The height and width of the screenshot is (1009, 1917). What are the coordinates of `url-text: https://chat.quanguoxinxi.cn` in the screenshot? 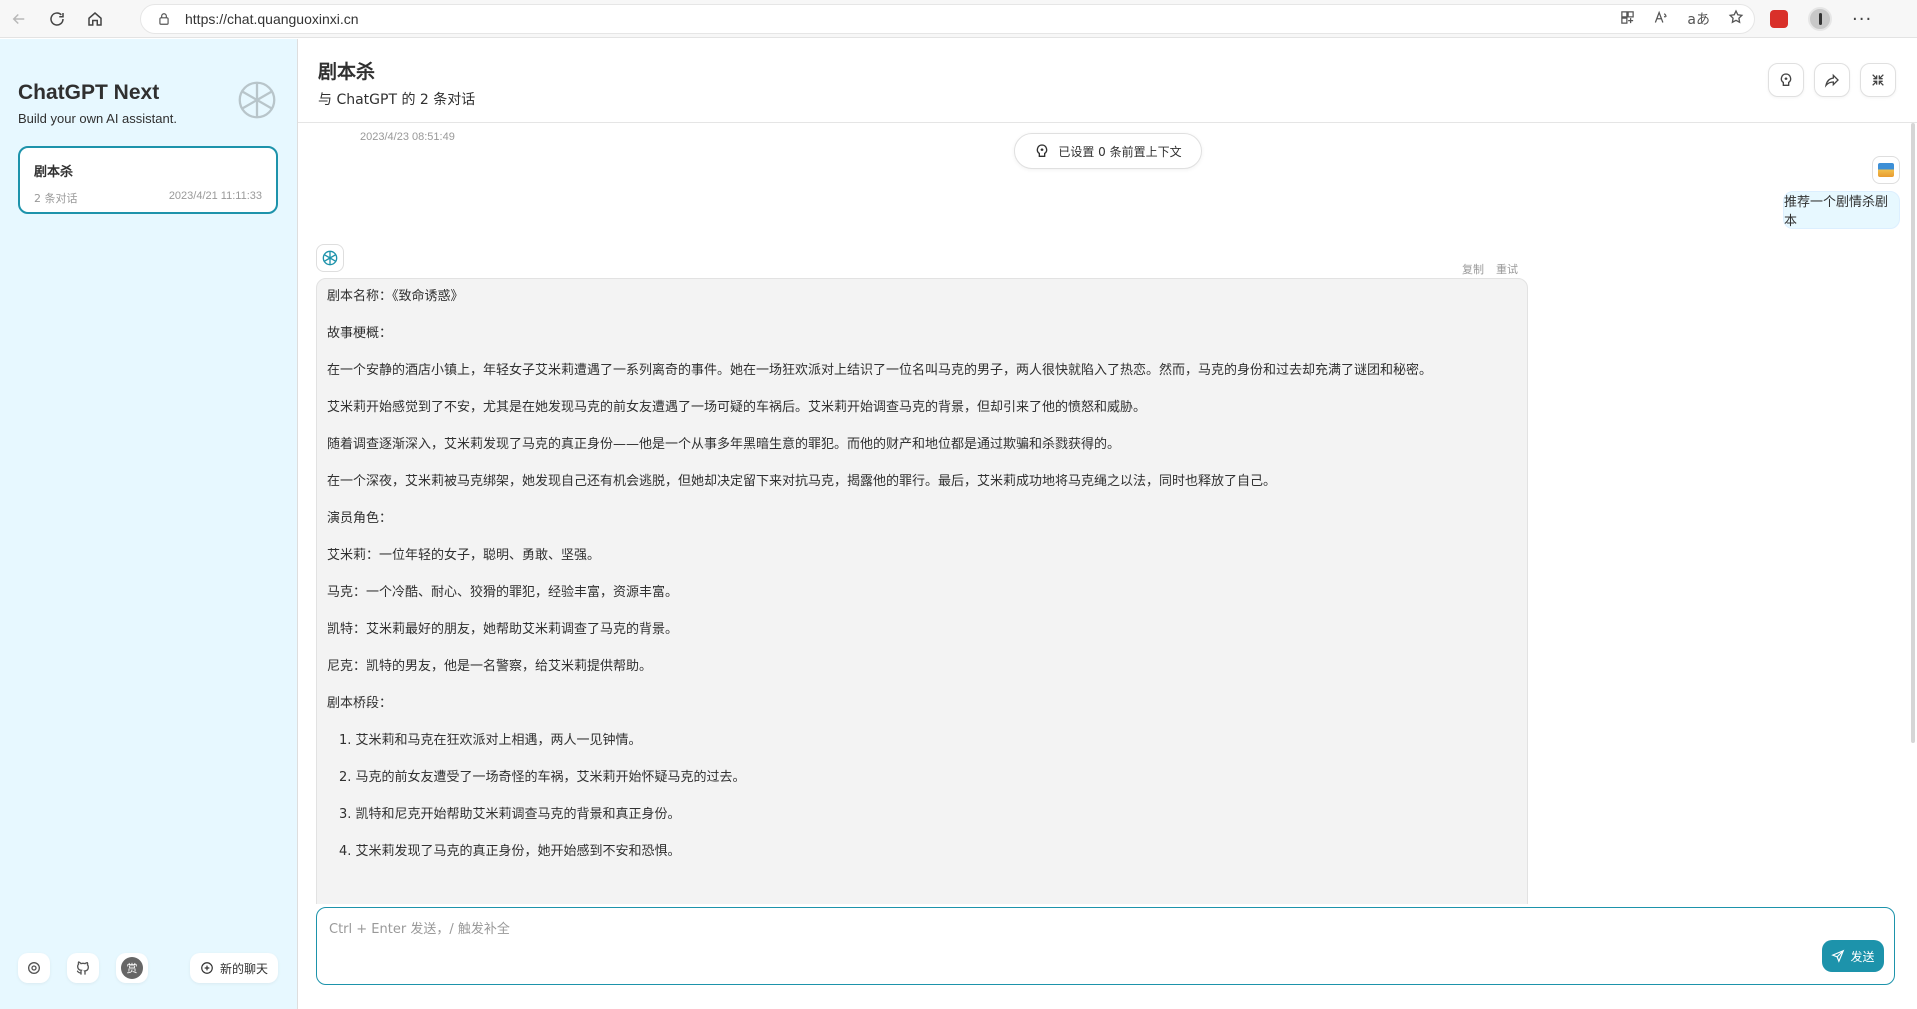 It's located at (272, 19).